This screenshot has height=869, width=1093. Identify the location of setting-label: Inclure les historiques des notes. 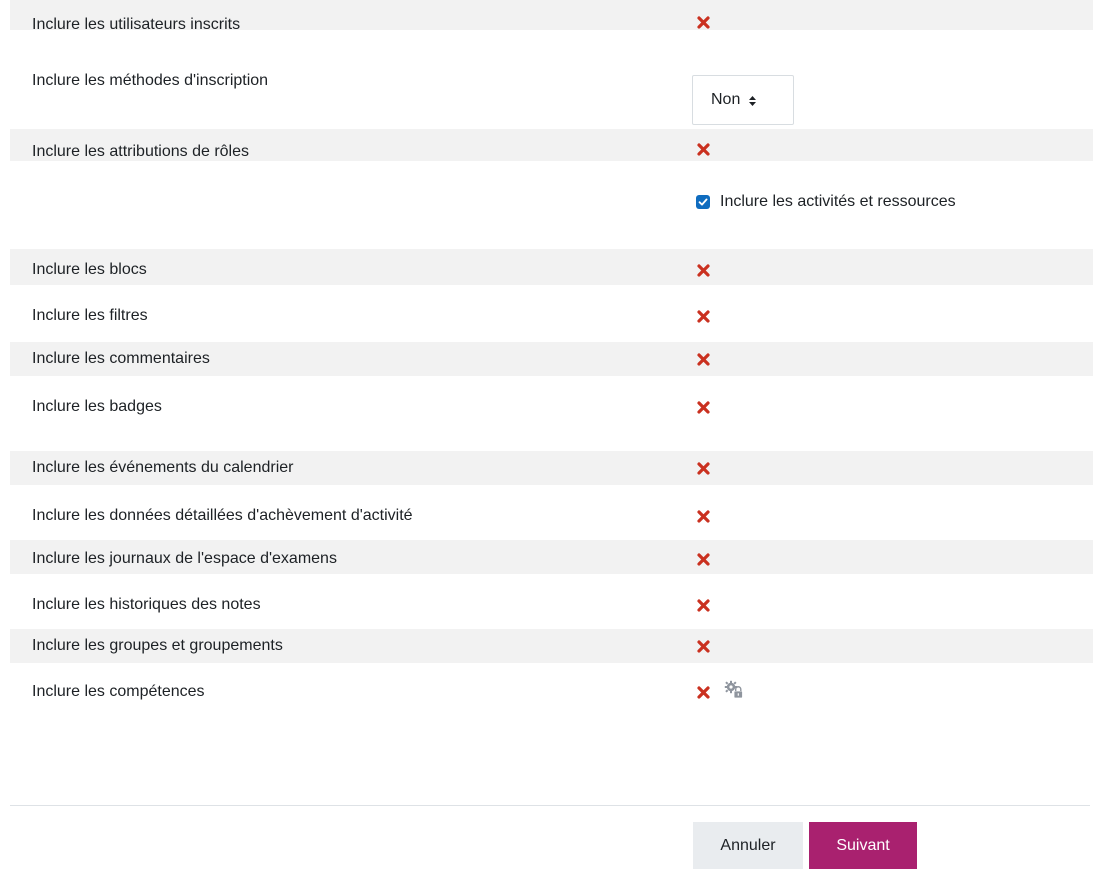
(146, 604).